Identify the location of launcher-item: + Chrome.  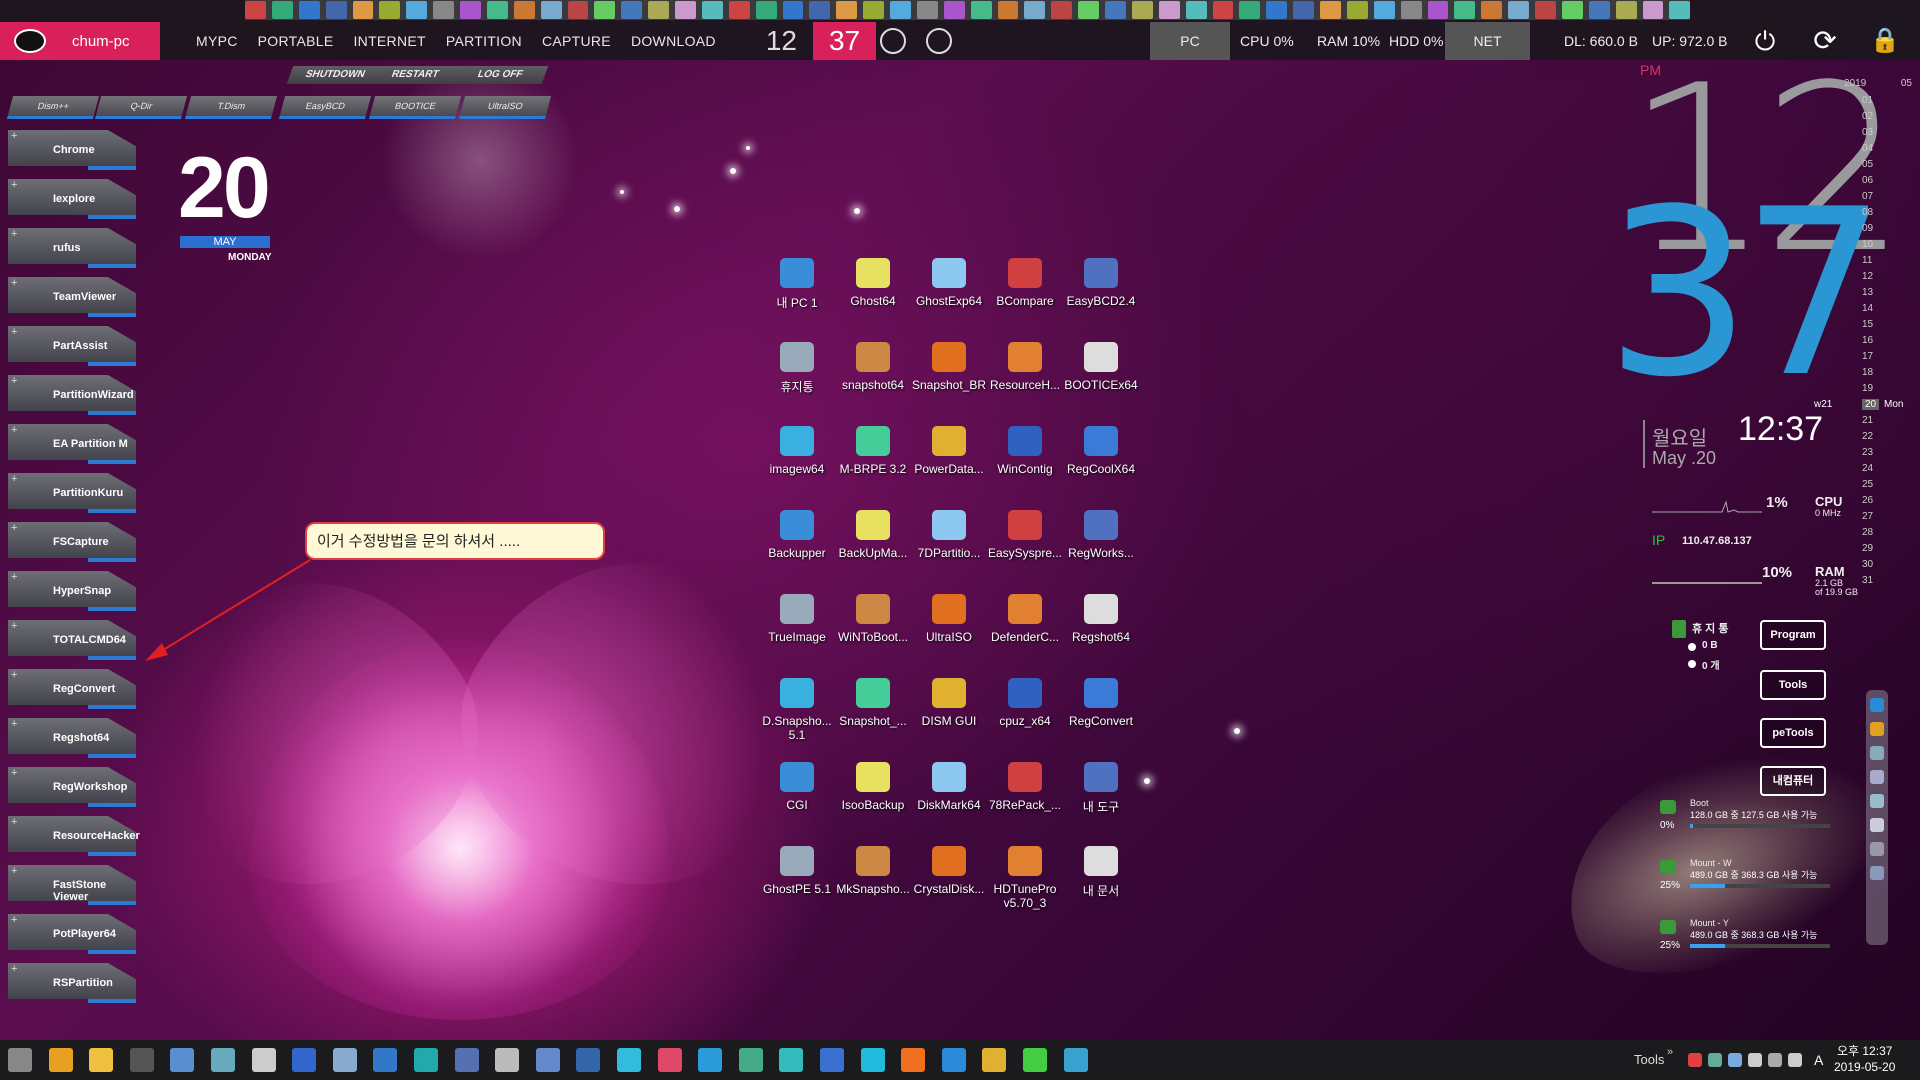
(72, 150).